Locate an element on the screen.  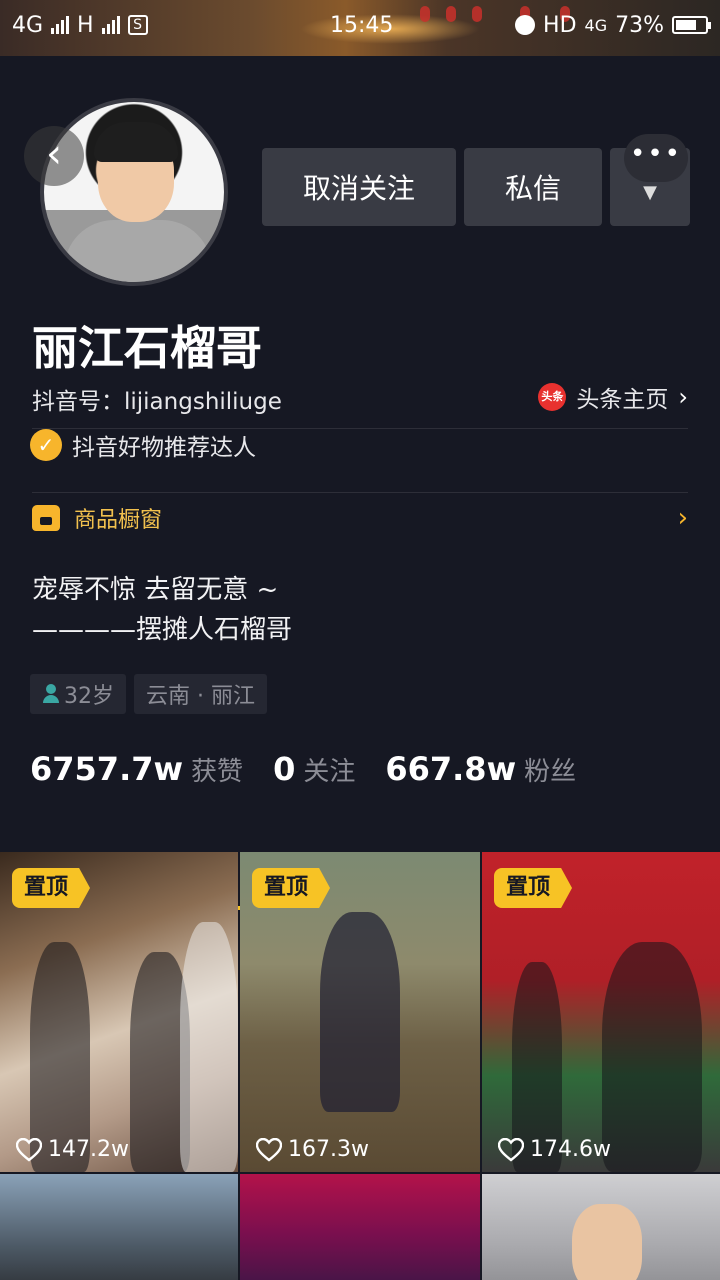
status-bar: 4G H S 15:45 HD 4G 73% is located at coordinates (360, 25).